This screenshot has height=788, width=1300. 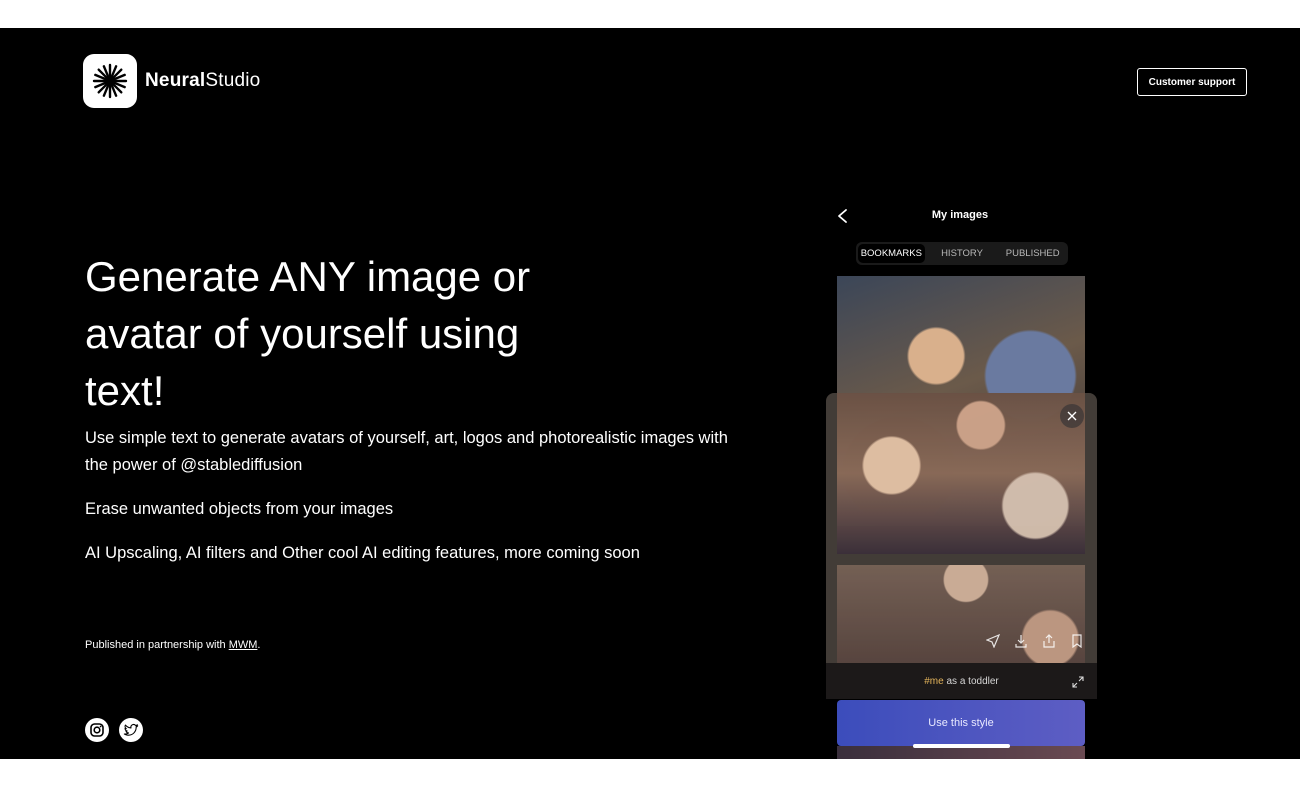 I want to click on send-icon, so click(x=993, y=641).